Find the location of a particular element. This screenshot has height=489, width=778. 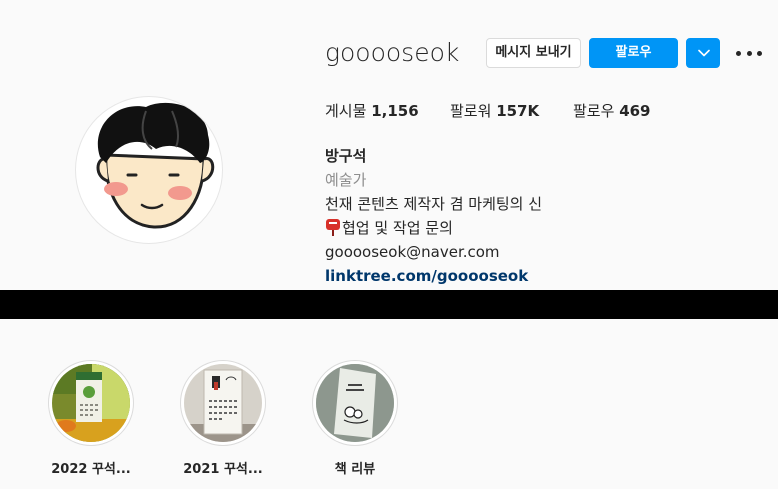

highlight-item: 책 리뷰 is located at coordinates (355, 418).